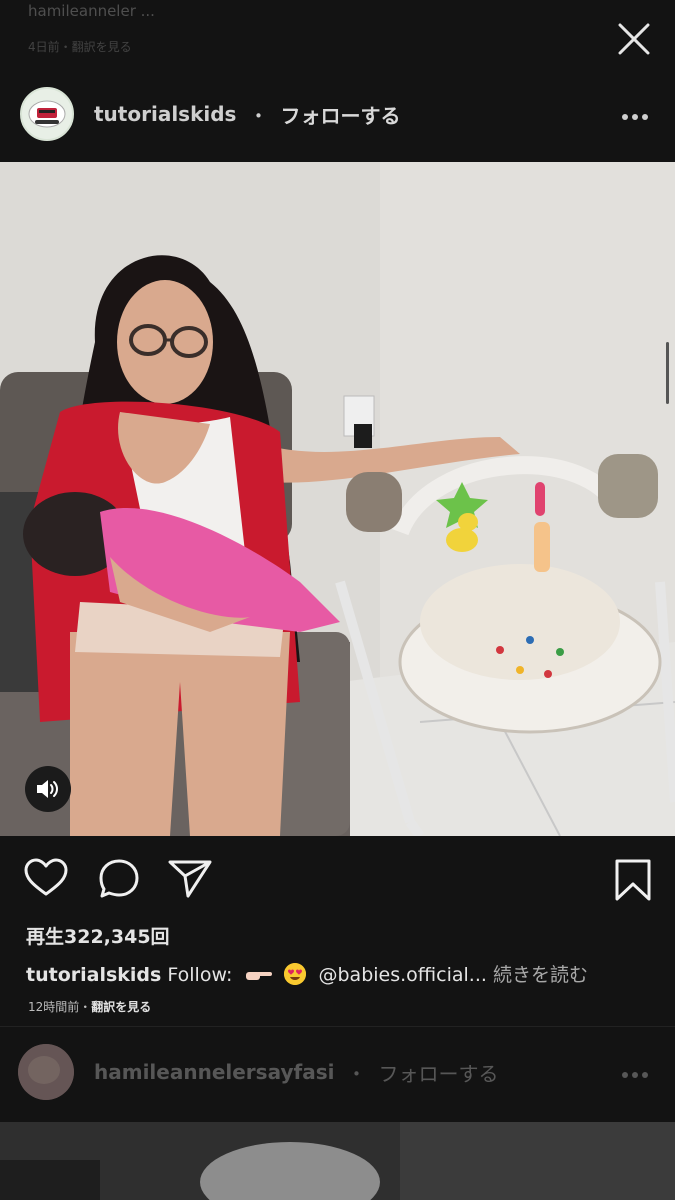 The image size is (675, 1200). I want to click on more-options-button, so click(635, 114).